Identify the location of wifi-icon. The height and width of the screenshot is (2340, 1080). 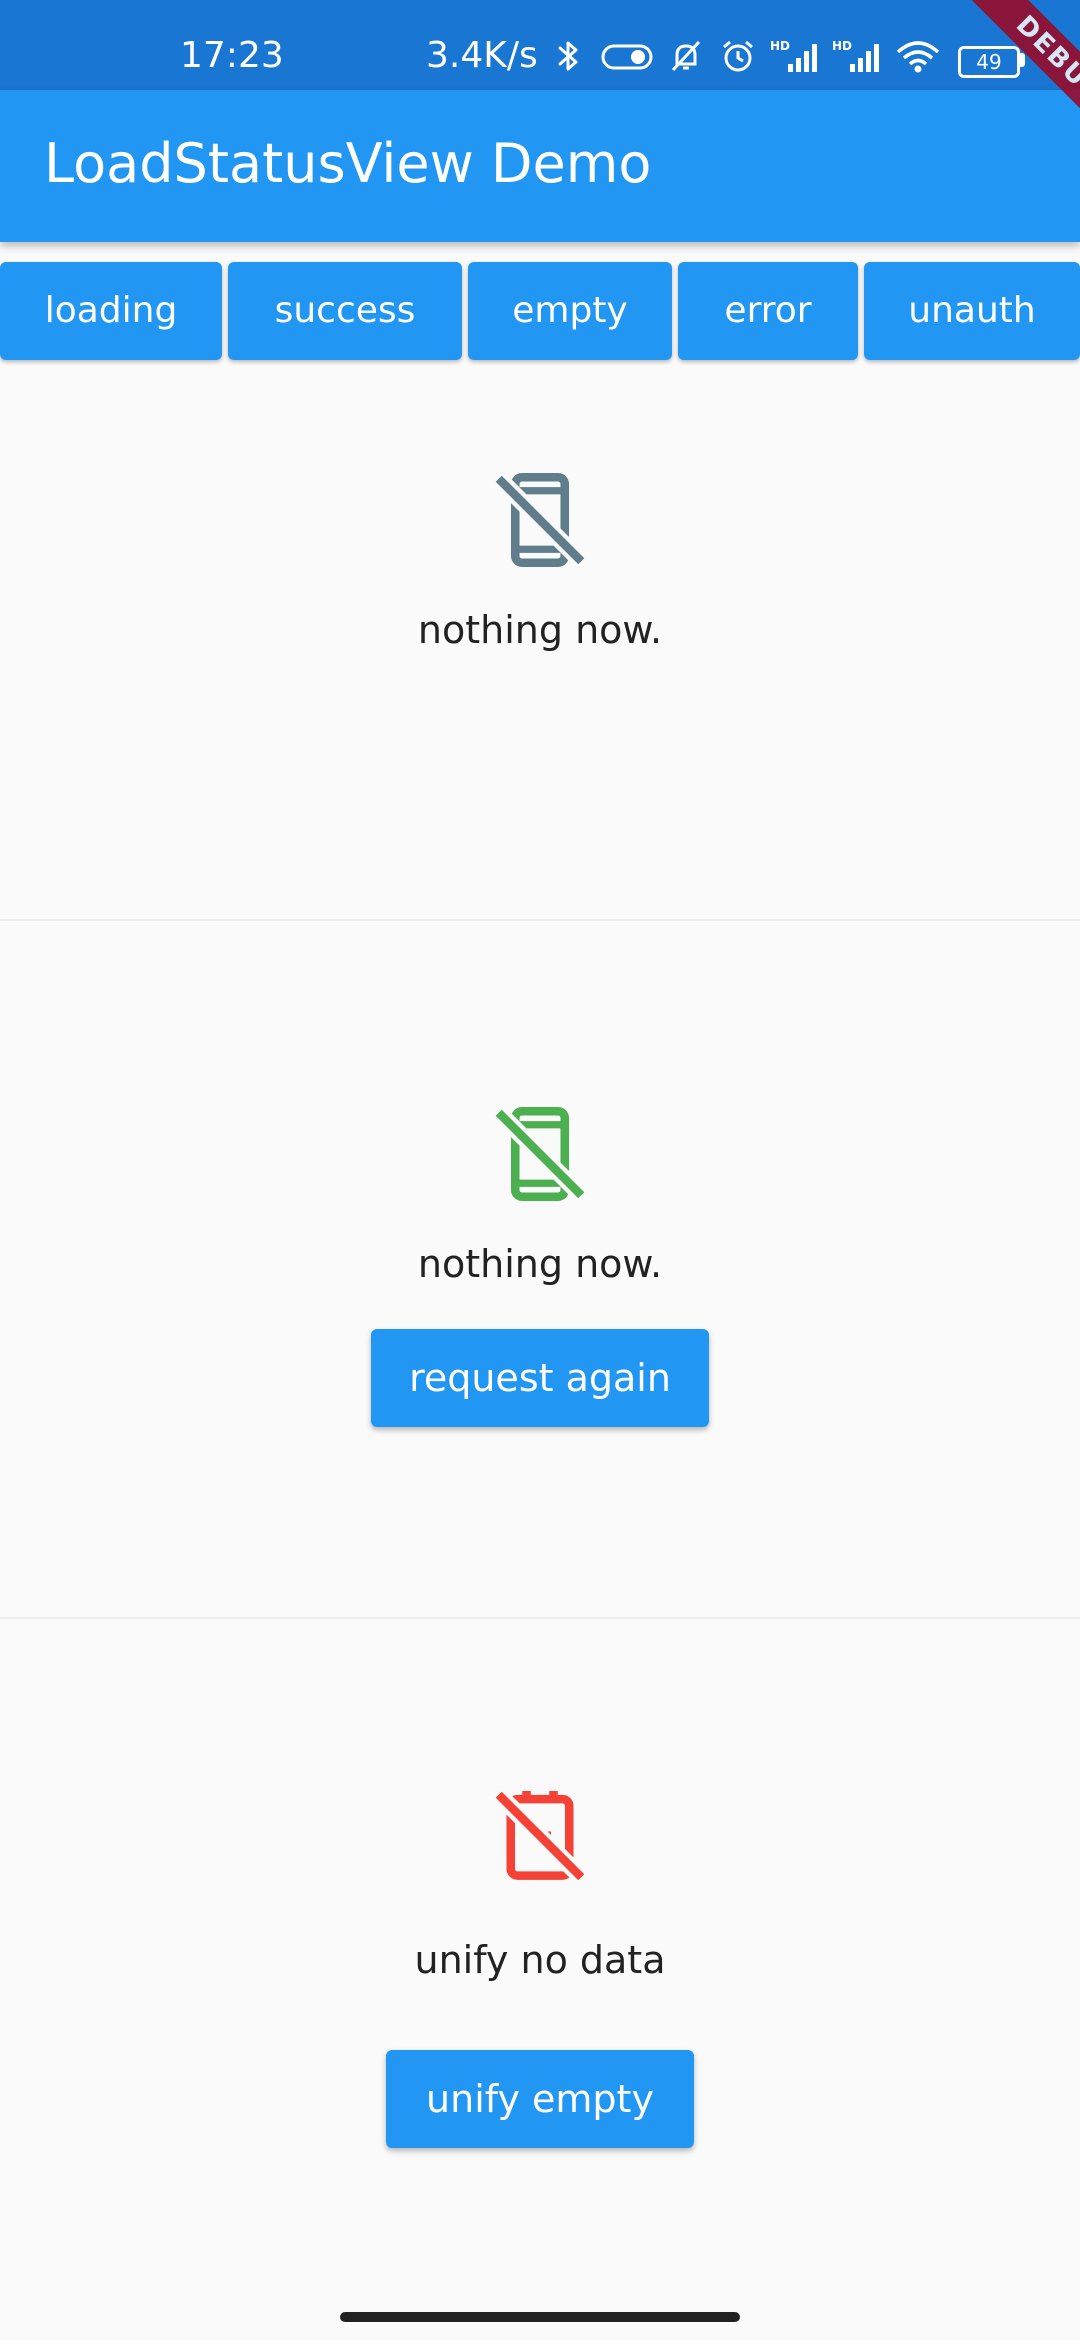
(918, 56).